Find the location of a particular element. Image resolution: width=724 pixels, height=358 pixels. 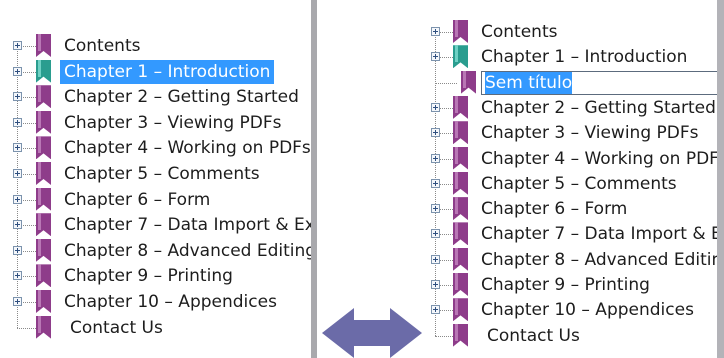

bookmark-tree-item is located at coordinates (523, 82).